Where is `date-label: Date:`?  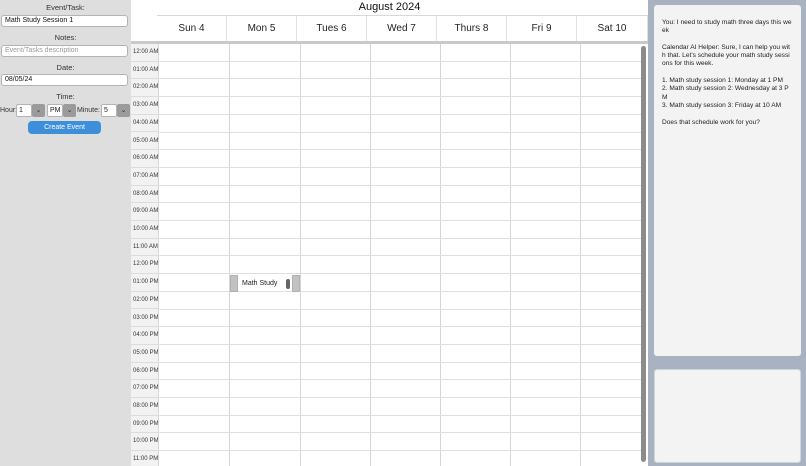
date-label: Date: is located at coordinates (65, 67).